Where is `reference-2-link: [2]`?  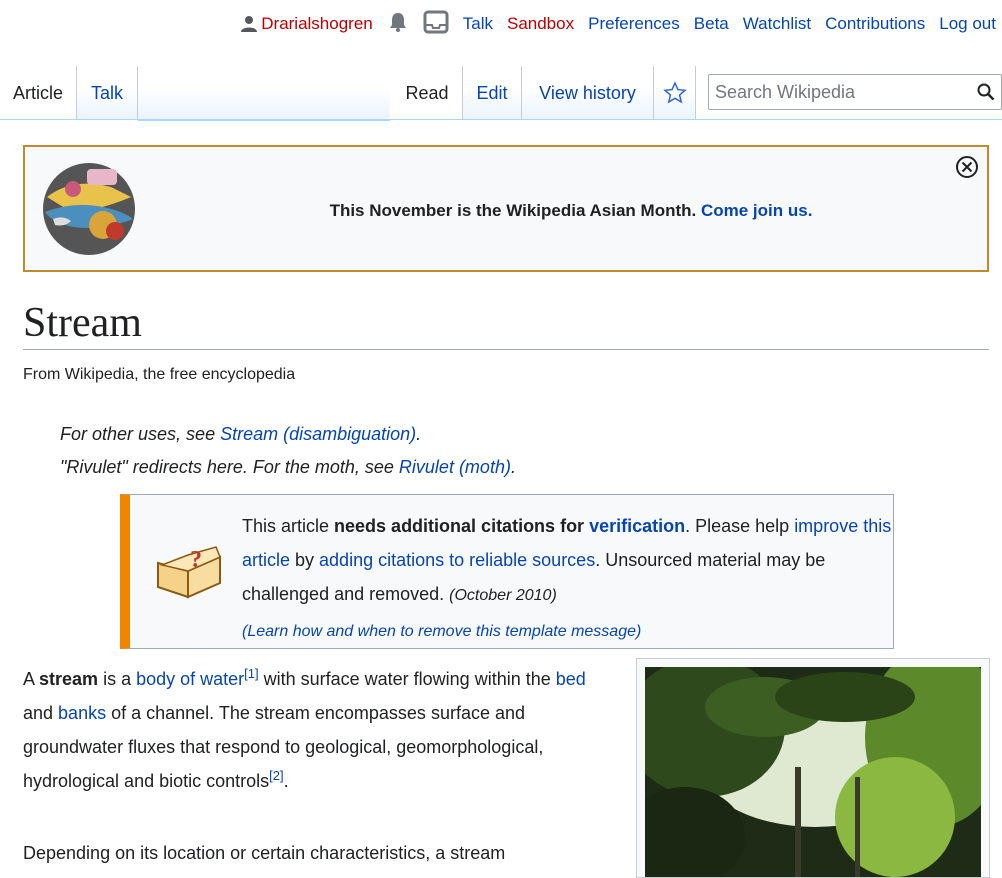
reference-2-link: [2] is located at coordinates (276, 775).